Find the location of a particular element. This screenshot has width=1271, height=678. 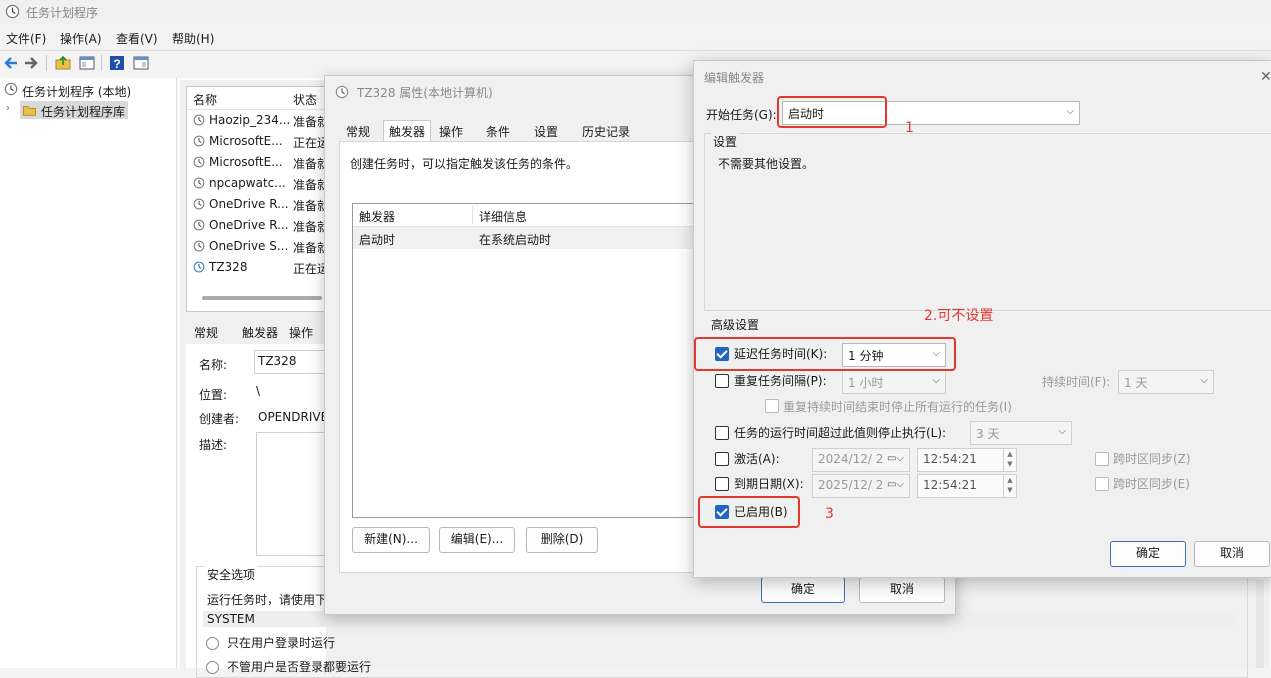

begin-task-select: 启动时 ⌵ is located at coordinates (931, 113).